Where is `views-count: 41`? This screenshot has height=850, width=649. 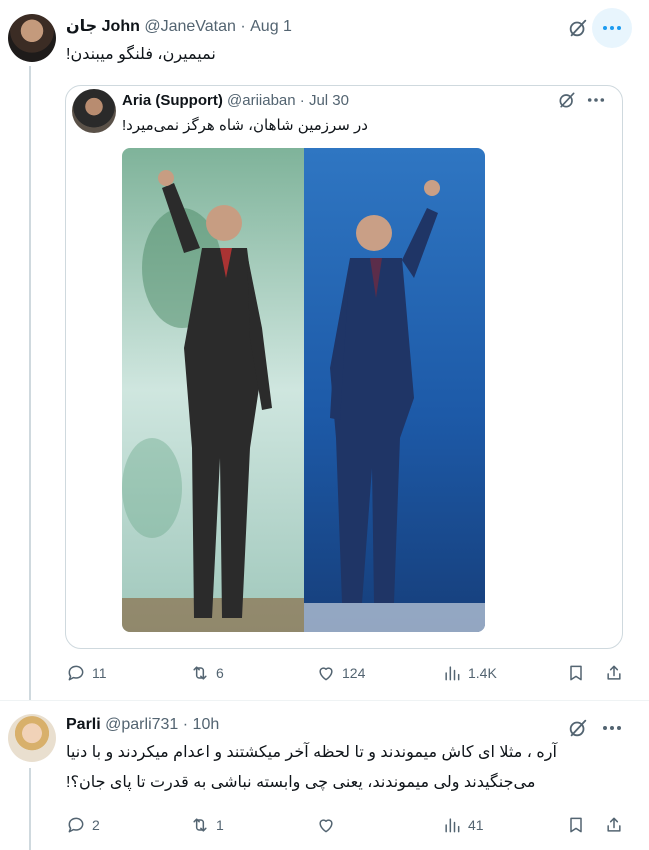 views-count: 41 is located at coordinates (476, 825).